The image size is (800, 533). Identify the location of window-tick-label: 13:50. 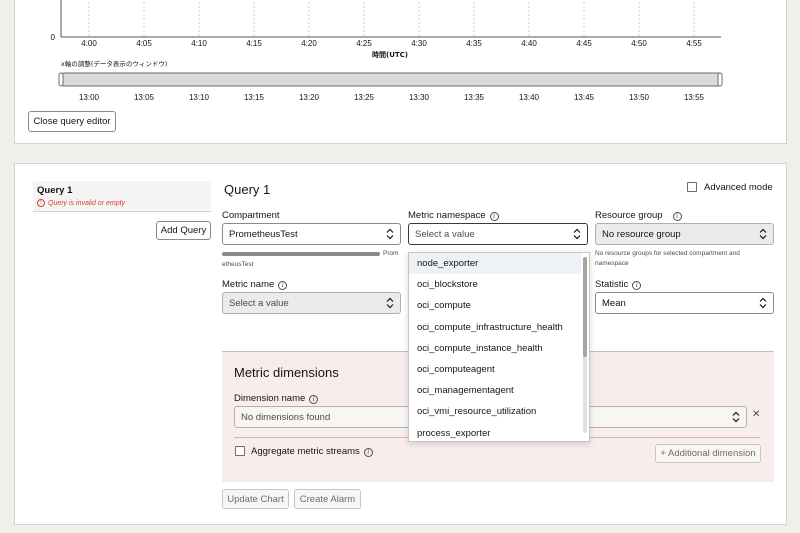
(639, 97).